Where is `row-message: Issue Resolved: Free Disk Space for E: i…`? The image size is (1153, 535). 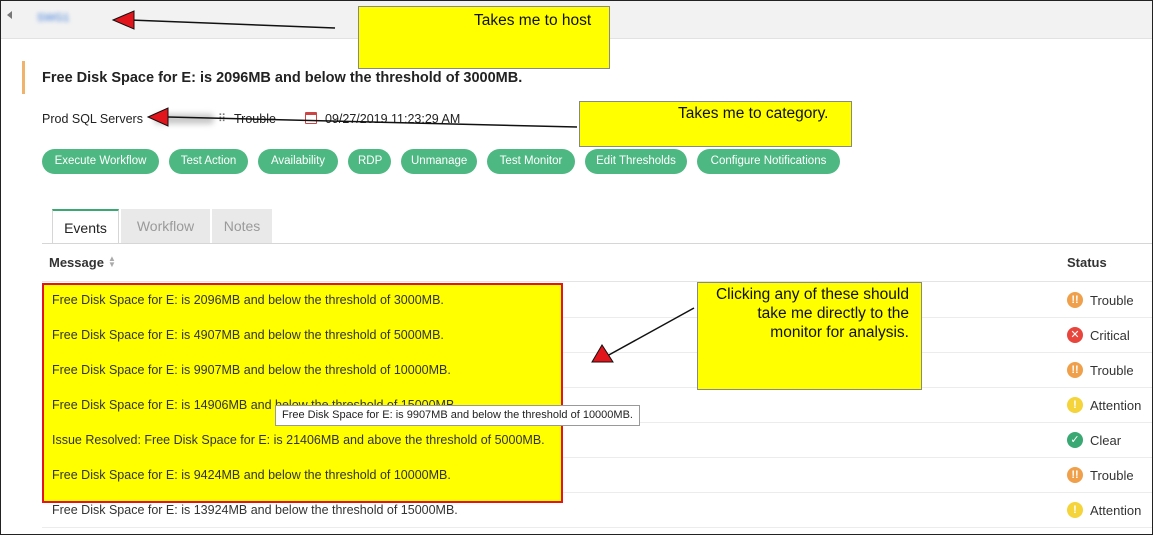
row-message: Issue Resolved: Free Disk Space for E: i… is located at coordinates (298, 440).